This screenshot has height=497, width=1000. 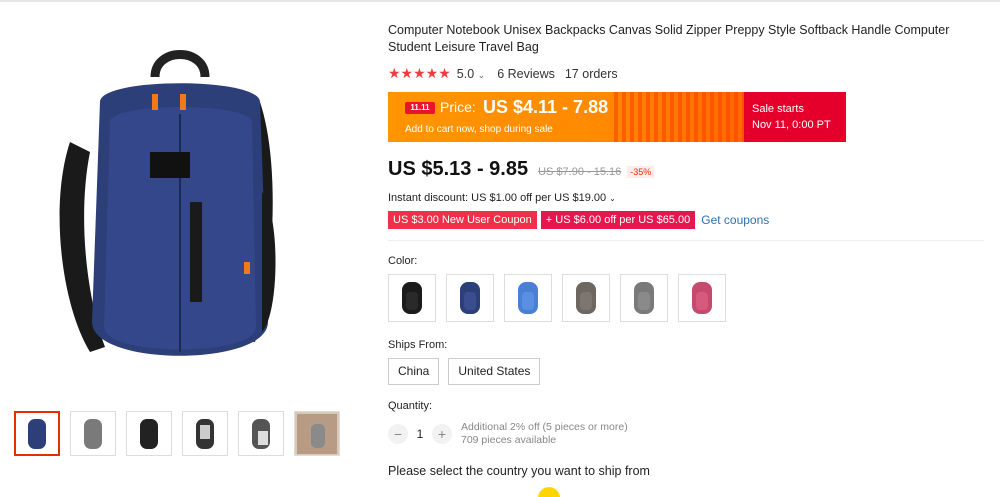 I want to click on color-option-navy, so click(x=470, y=298).